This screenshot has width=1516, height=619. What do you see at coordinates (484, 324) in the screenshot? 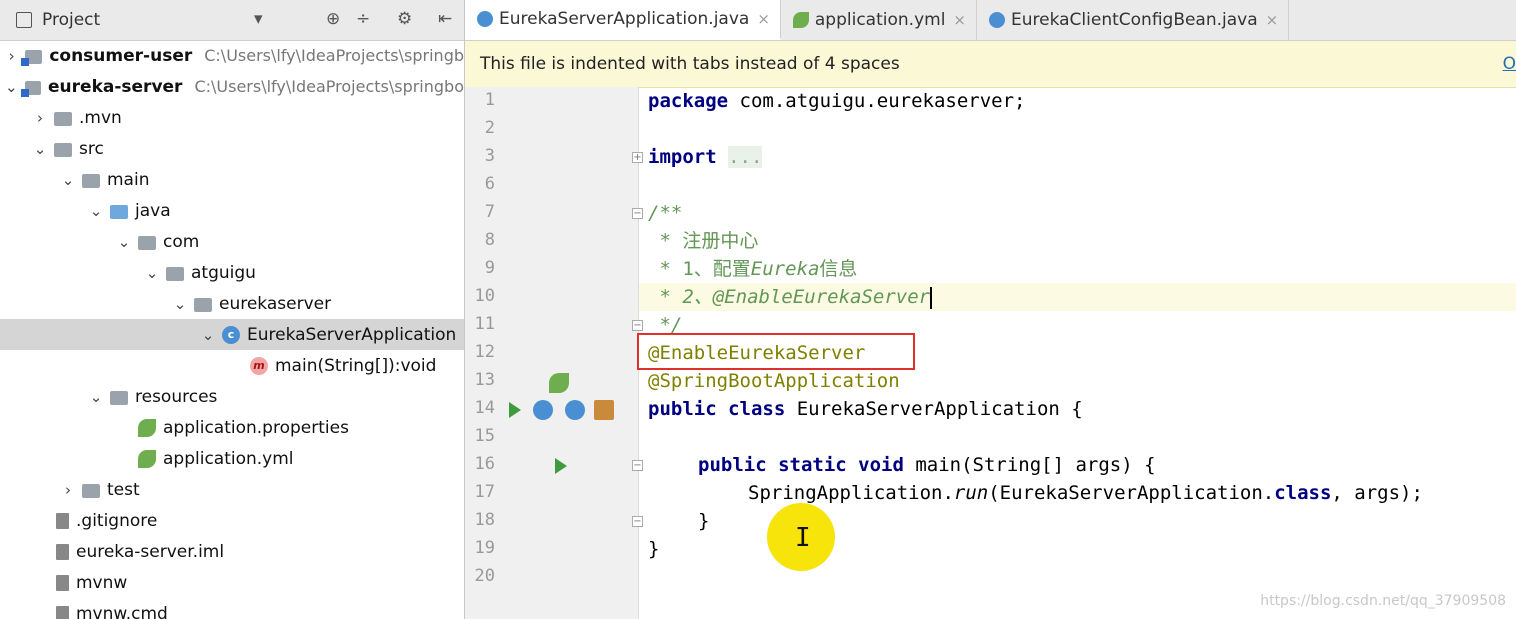
I see `line-number: 11` at bounding box center [484, 324].